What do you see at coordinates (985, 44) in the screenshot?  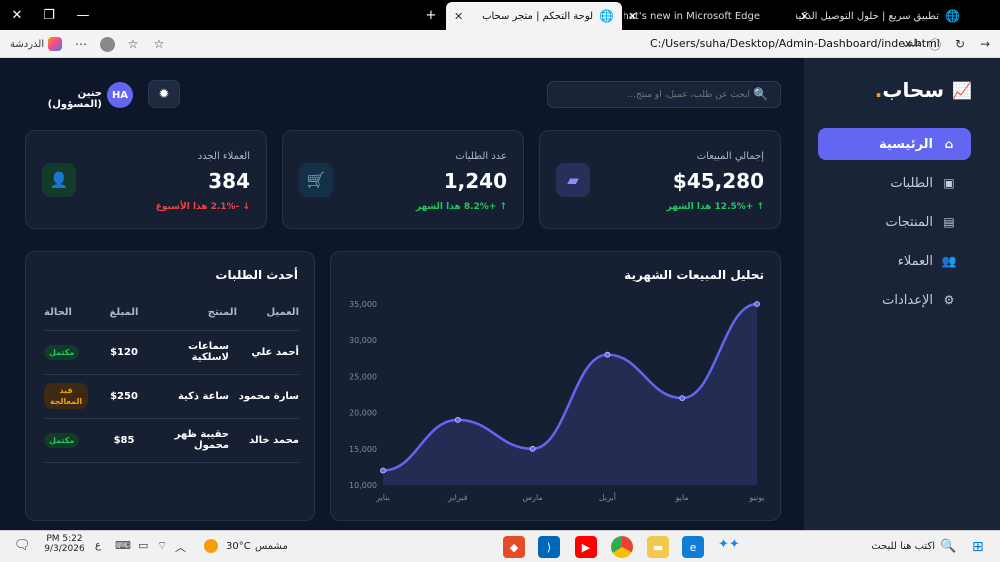 I see `back-icon: →` at bounding box center [985, 44].